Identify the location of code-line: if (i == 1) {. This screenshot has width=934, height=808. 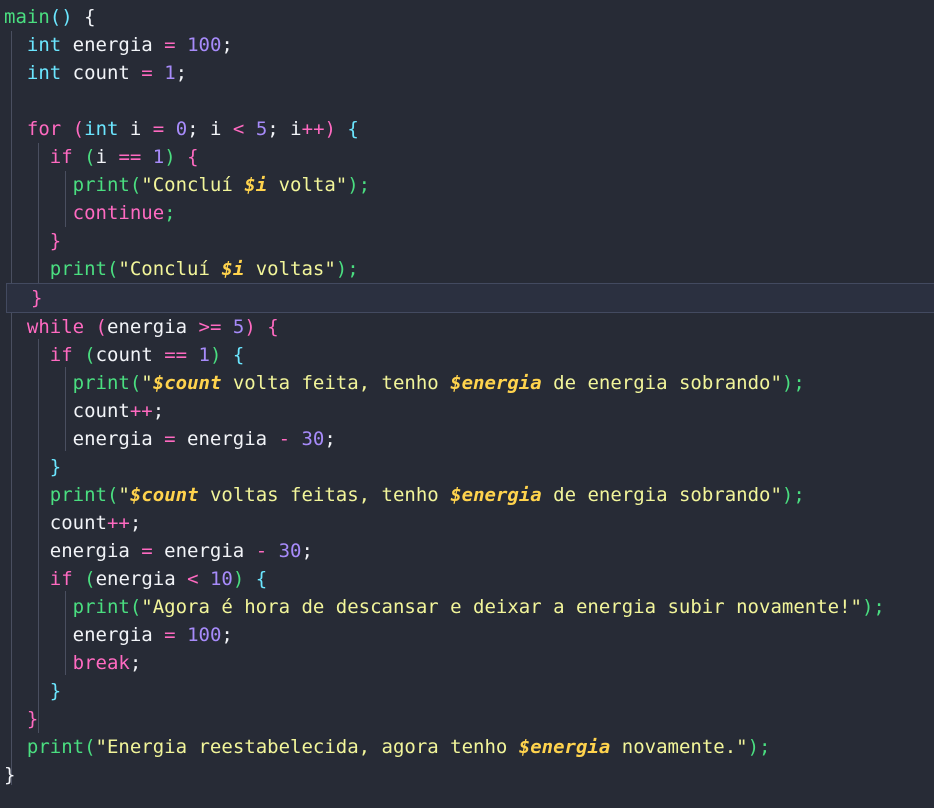
(467, 157).